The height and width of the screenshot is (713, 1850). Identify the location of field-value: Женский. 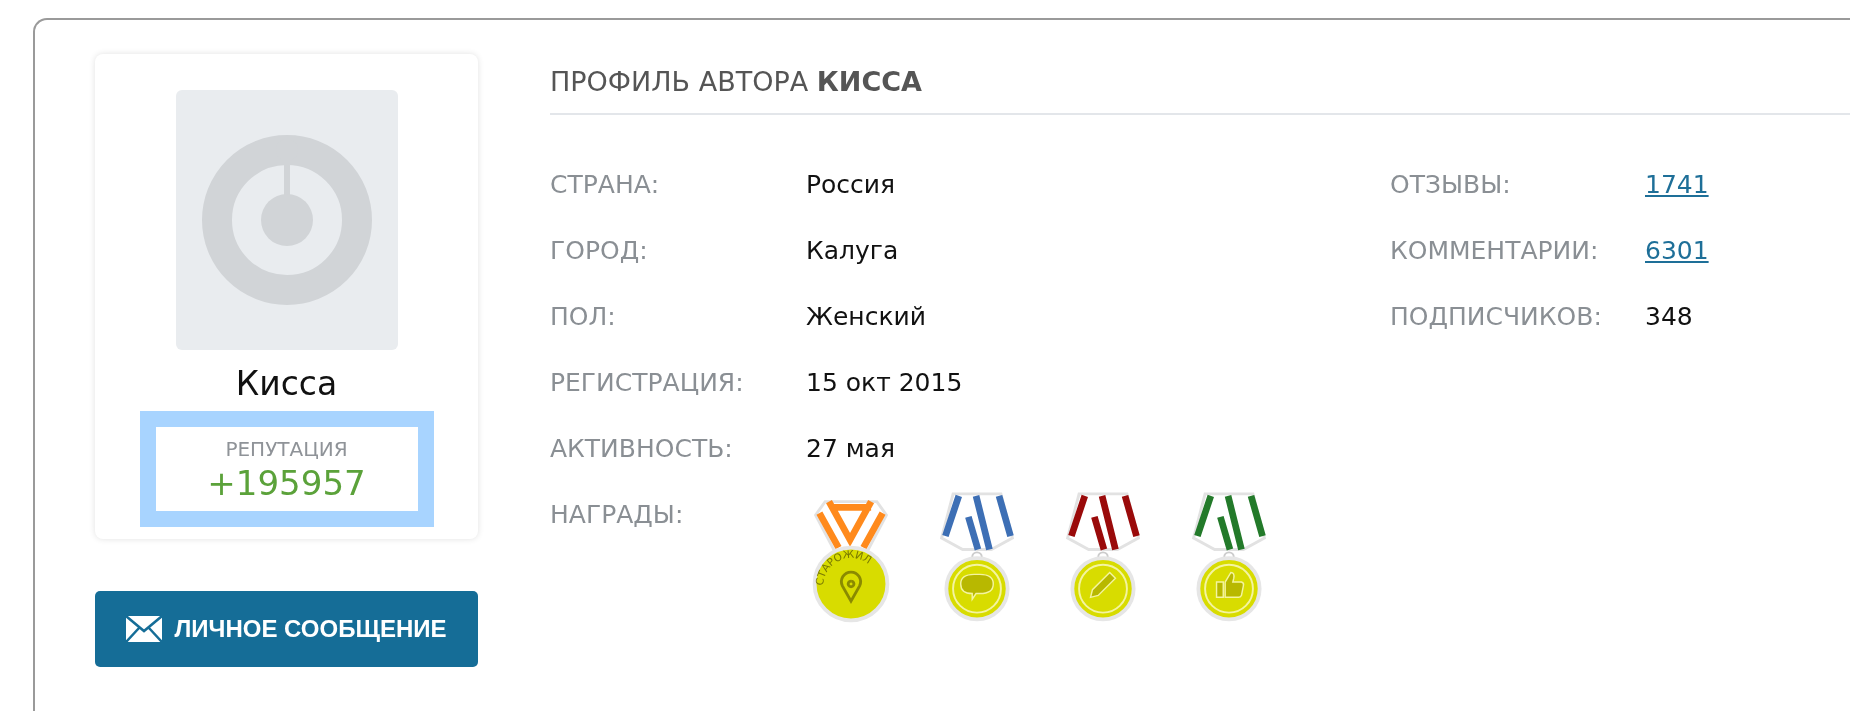
(866, 317).